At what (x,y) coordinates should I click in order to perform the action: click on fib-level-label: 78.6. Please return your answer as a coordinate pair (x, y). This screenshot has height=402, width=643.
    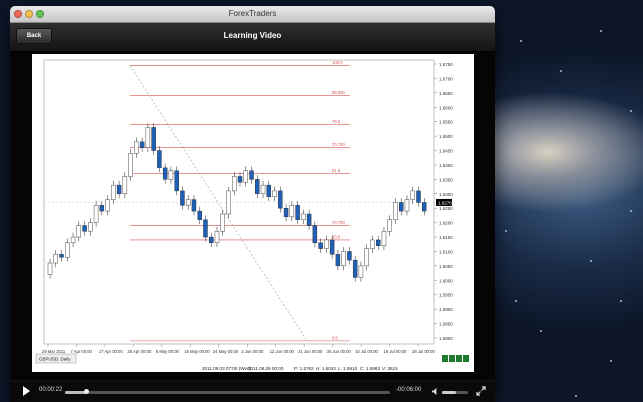
    Looking at the image, I should click on (336, 121).